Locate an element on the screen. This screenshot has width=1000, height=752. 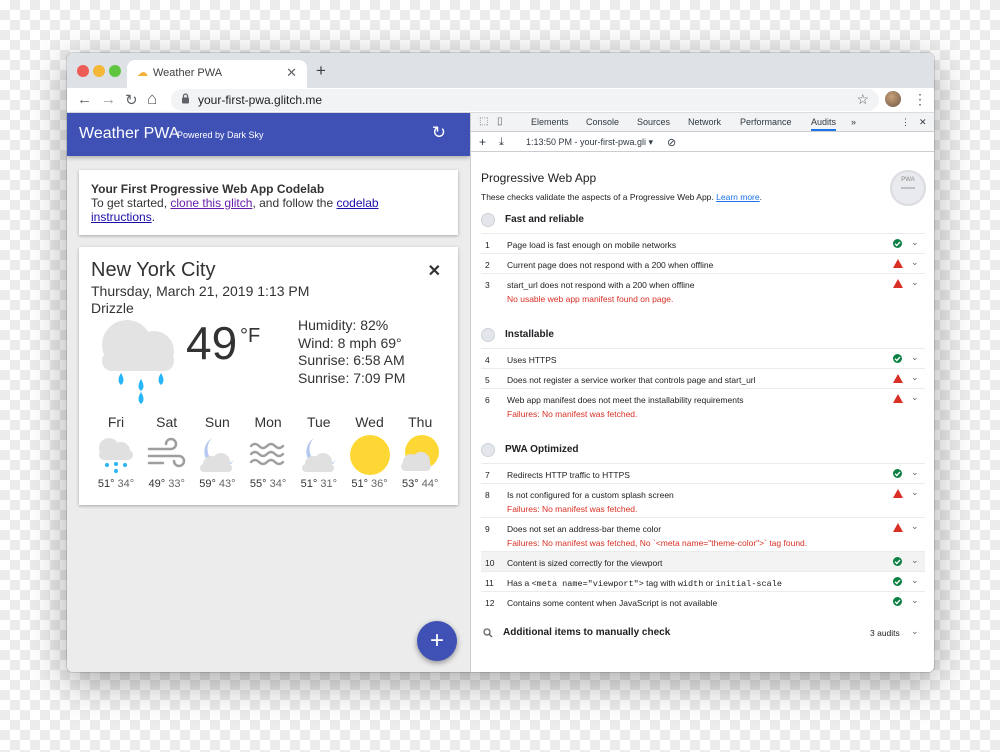
tab-title: Weather PWA is located at coordinates (188, 73).